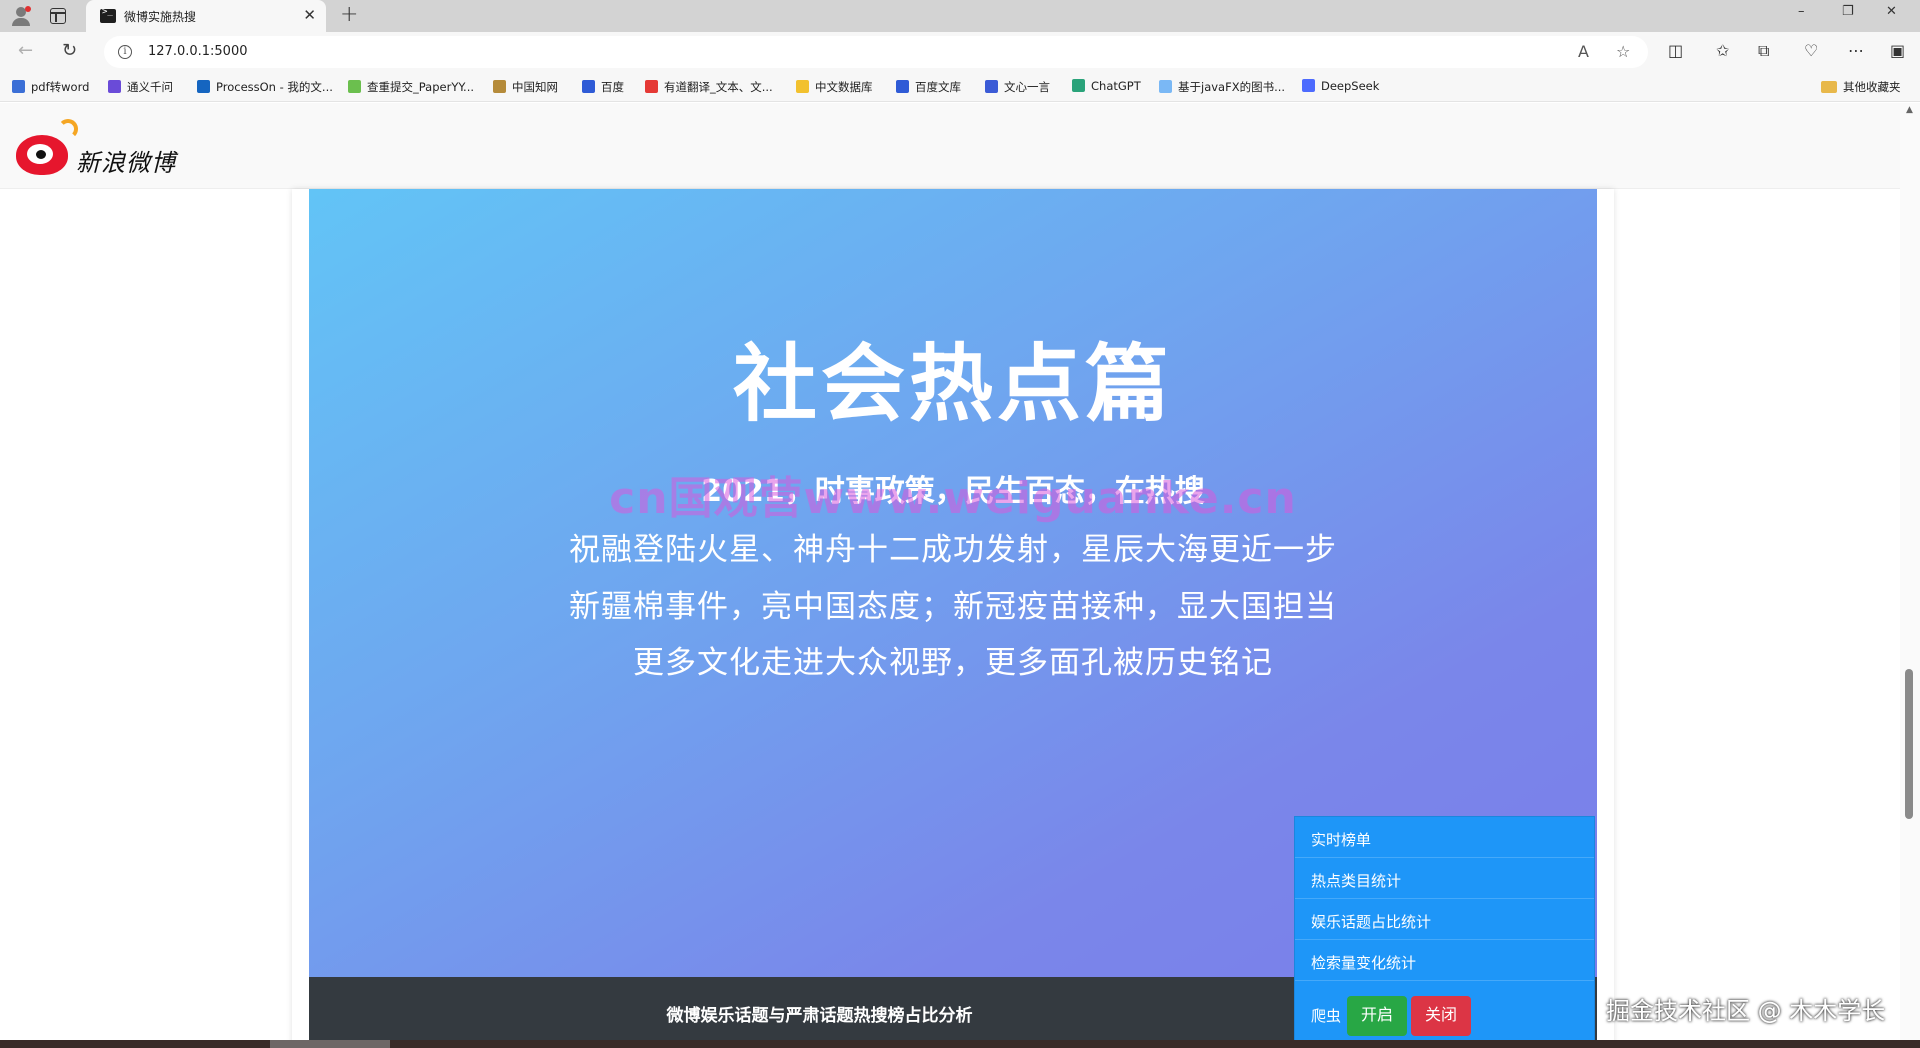  I want to click on favorites-icon: ✩, so click(1722, 50).